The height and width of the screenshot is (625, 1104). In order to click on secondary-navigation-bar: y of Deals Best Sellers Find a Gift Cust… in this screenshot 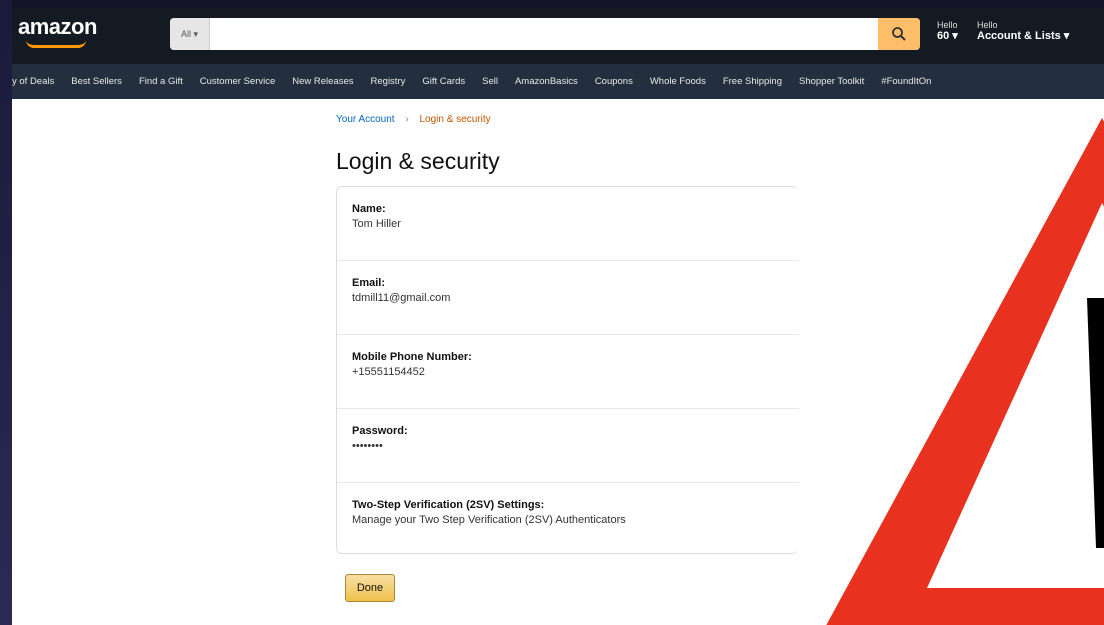, I will do `click(558, 81)`.